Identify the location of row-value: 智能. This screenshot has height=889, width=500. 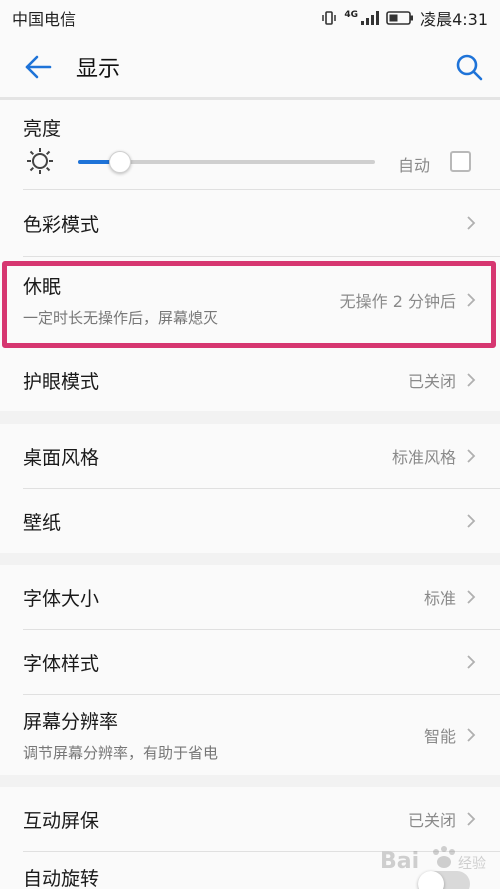
(439, 736).